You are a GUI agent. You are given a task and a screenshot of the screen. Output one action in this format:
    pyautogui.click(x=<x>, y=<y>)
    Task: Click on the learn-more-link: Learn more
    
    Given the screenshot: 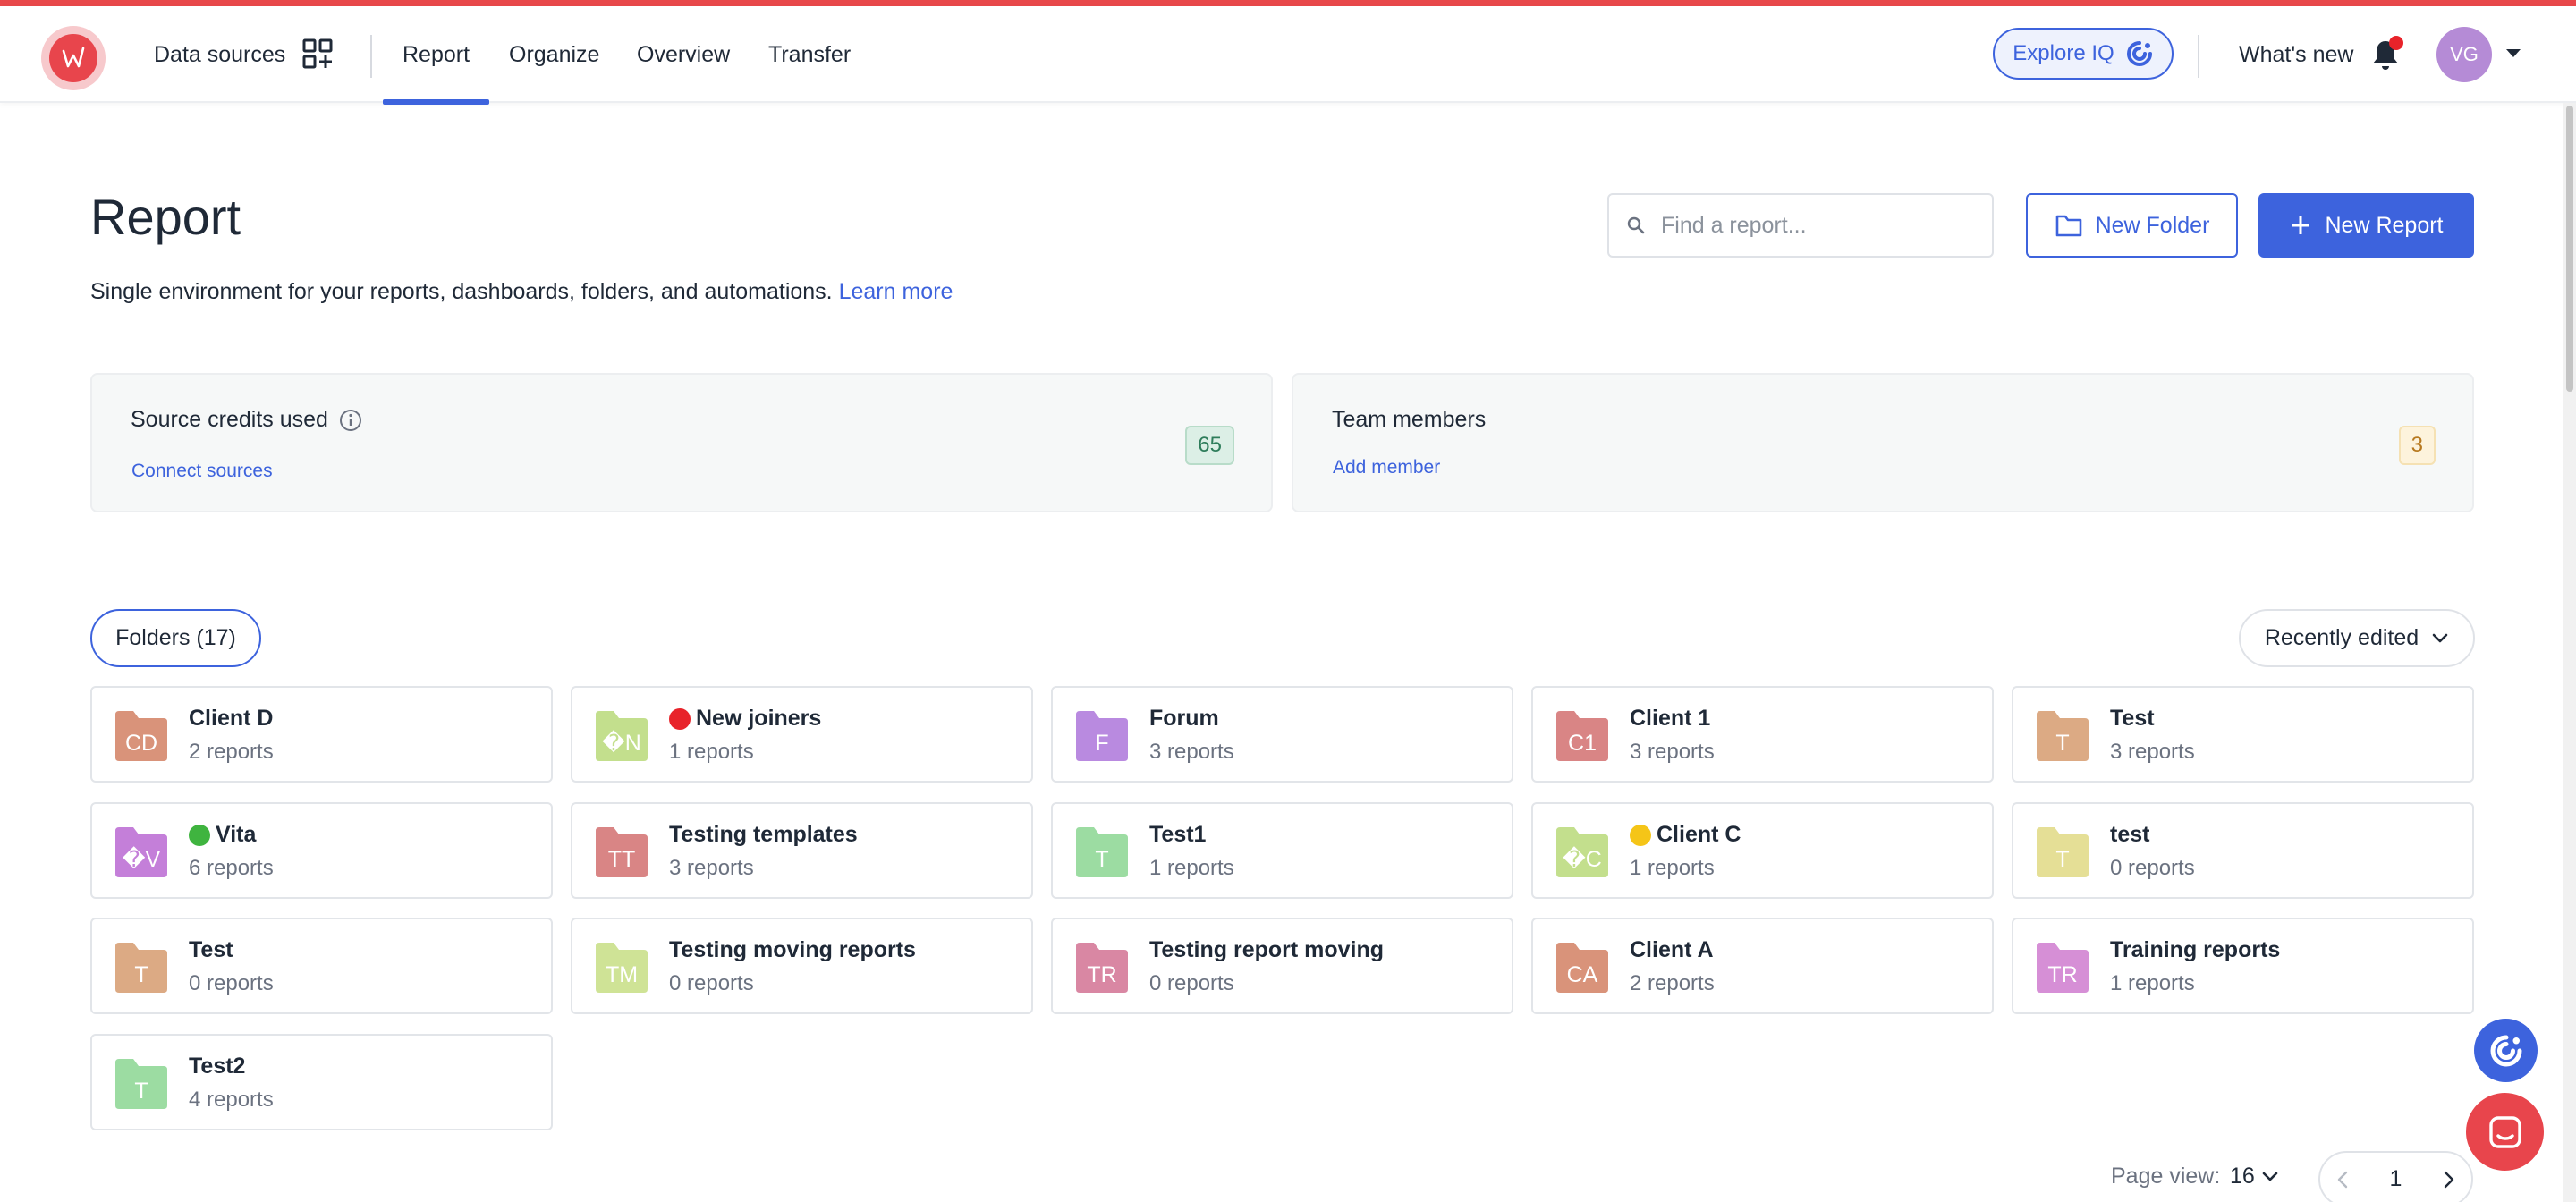 What is the action you would take?
    pyautogui.click(x=896, y=291)
    